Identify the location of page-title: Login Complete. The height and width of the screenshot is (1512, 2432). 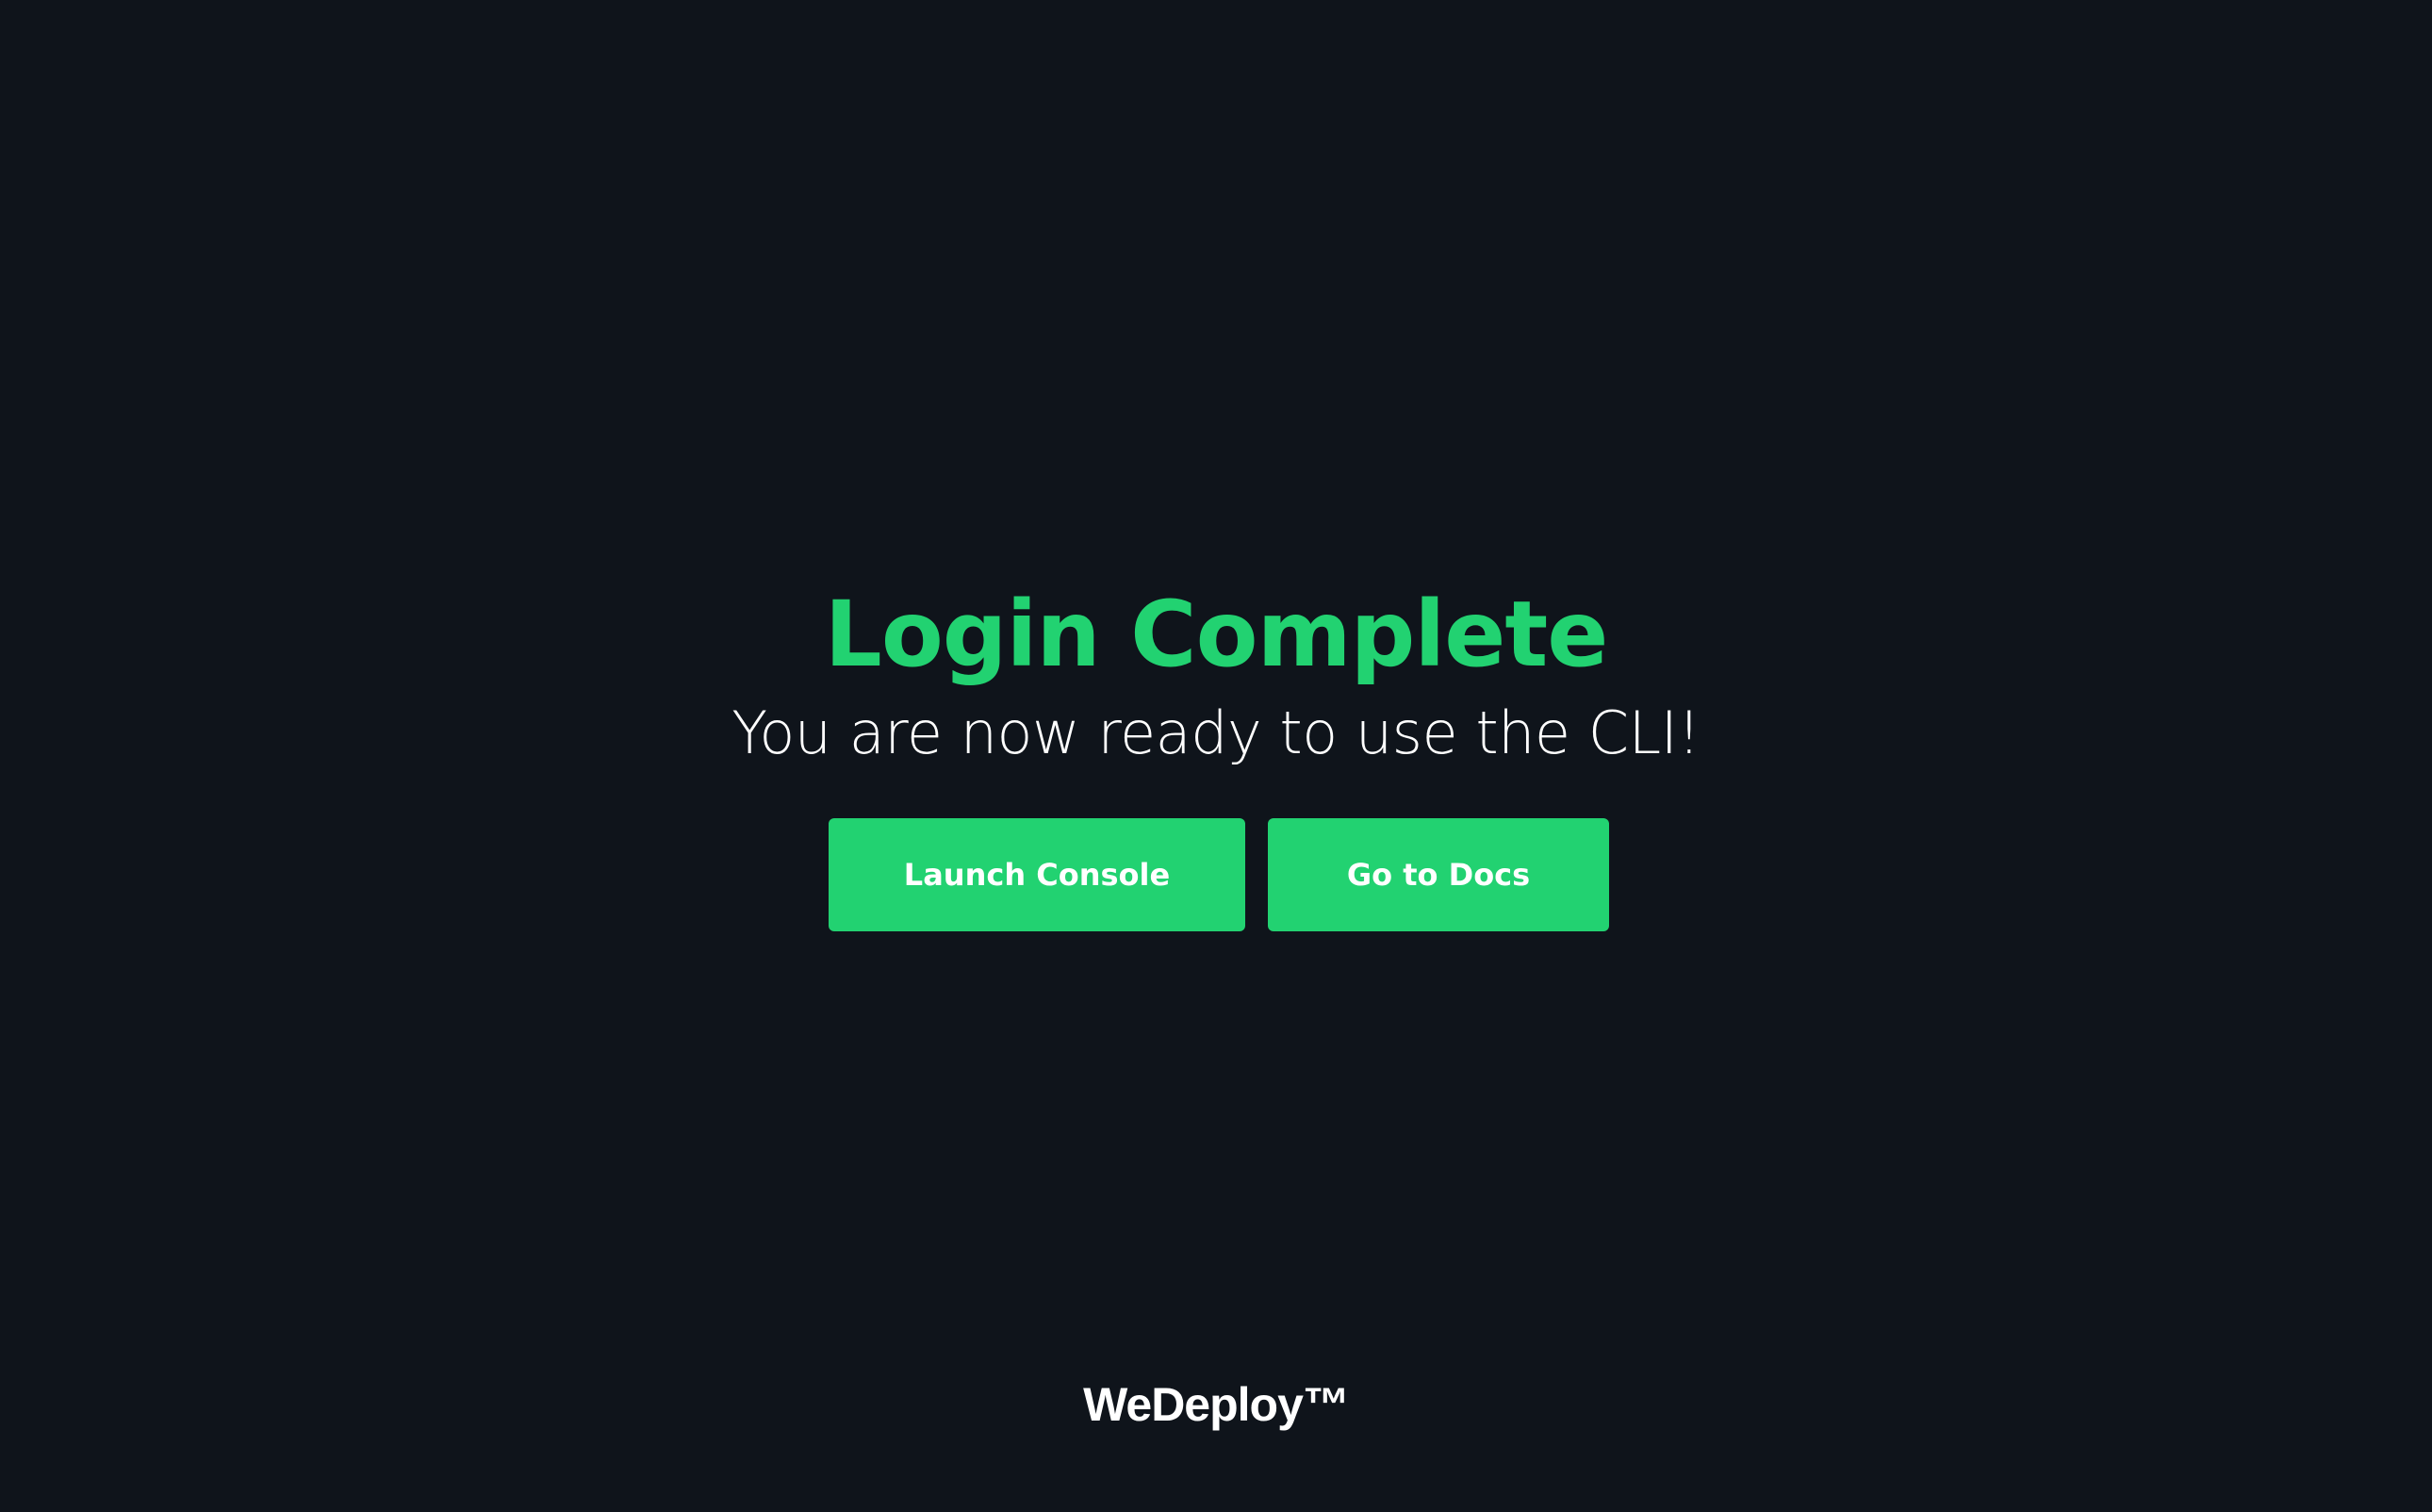
(1216, 634).